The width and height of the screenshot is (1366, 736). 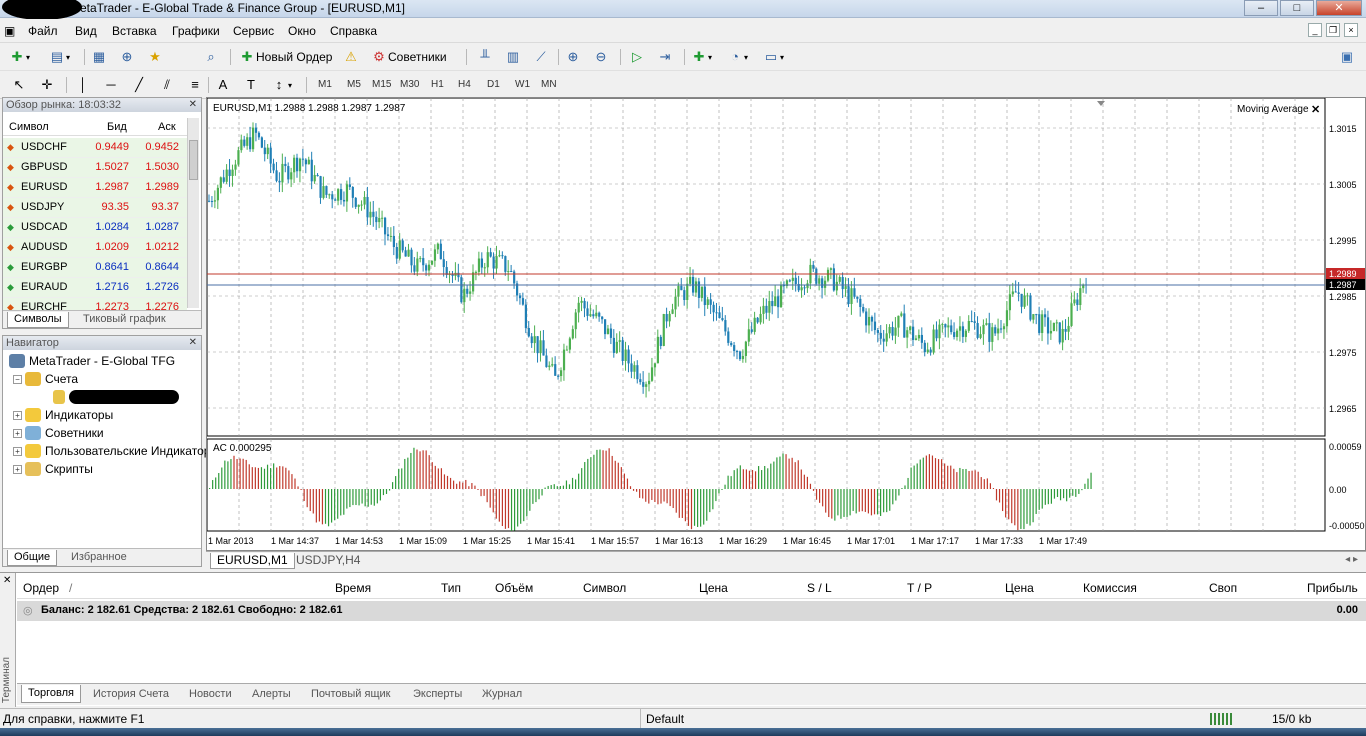 What do you see at coordinates (601, 57) in the screenshot?
I see `zoom-out-button: ⊖` at bounding box center [601, 57].